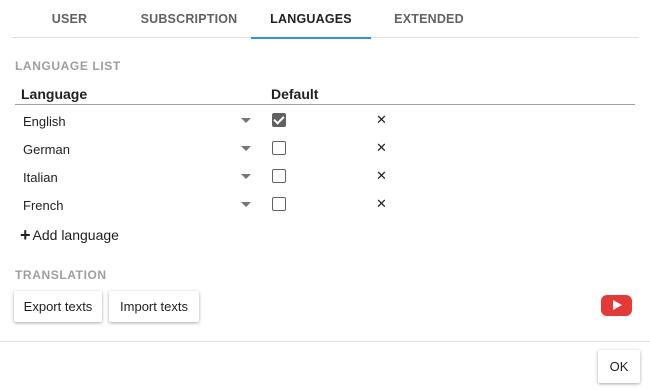 The height and width of the screenshot is (390, 650). What do you see at coordinates (325, 94) in the screenshot?
I see `language-table-header: Language Default` at bounding box center [325, 94].